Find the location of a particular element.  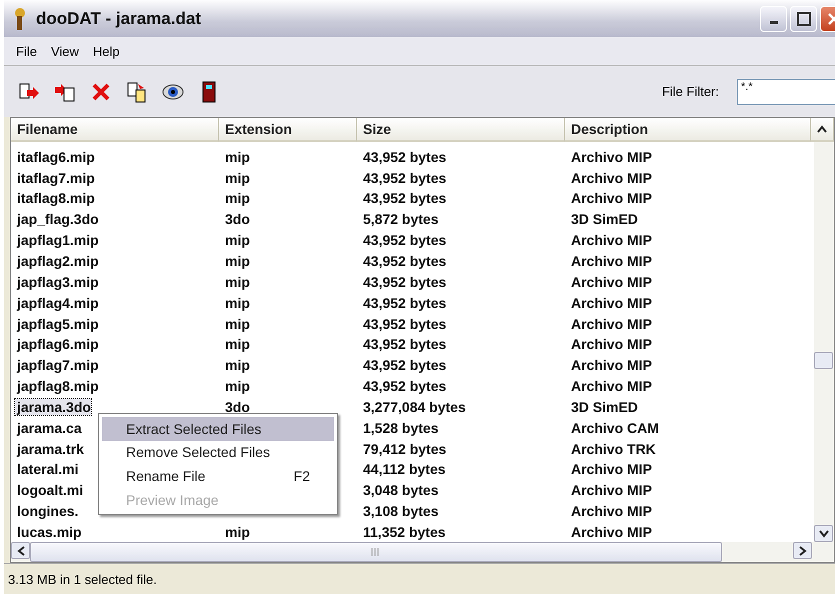

filename-cell: logoalt.mi is located at coordinates (47, 490).